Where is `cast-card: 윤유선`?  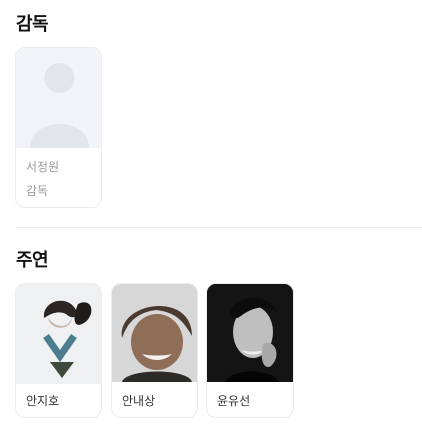
cast-card: 윤유선 is located at coordinates (250, 350).